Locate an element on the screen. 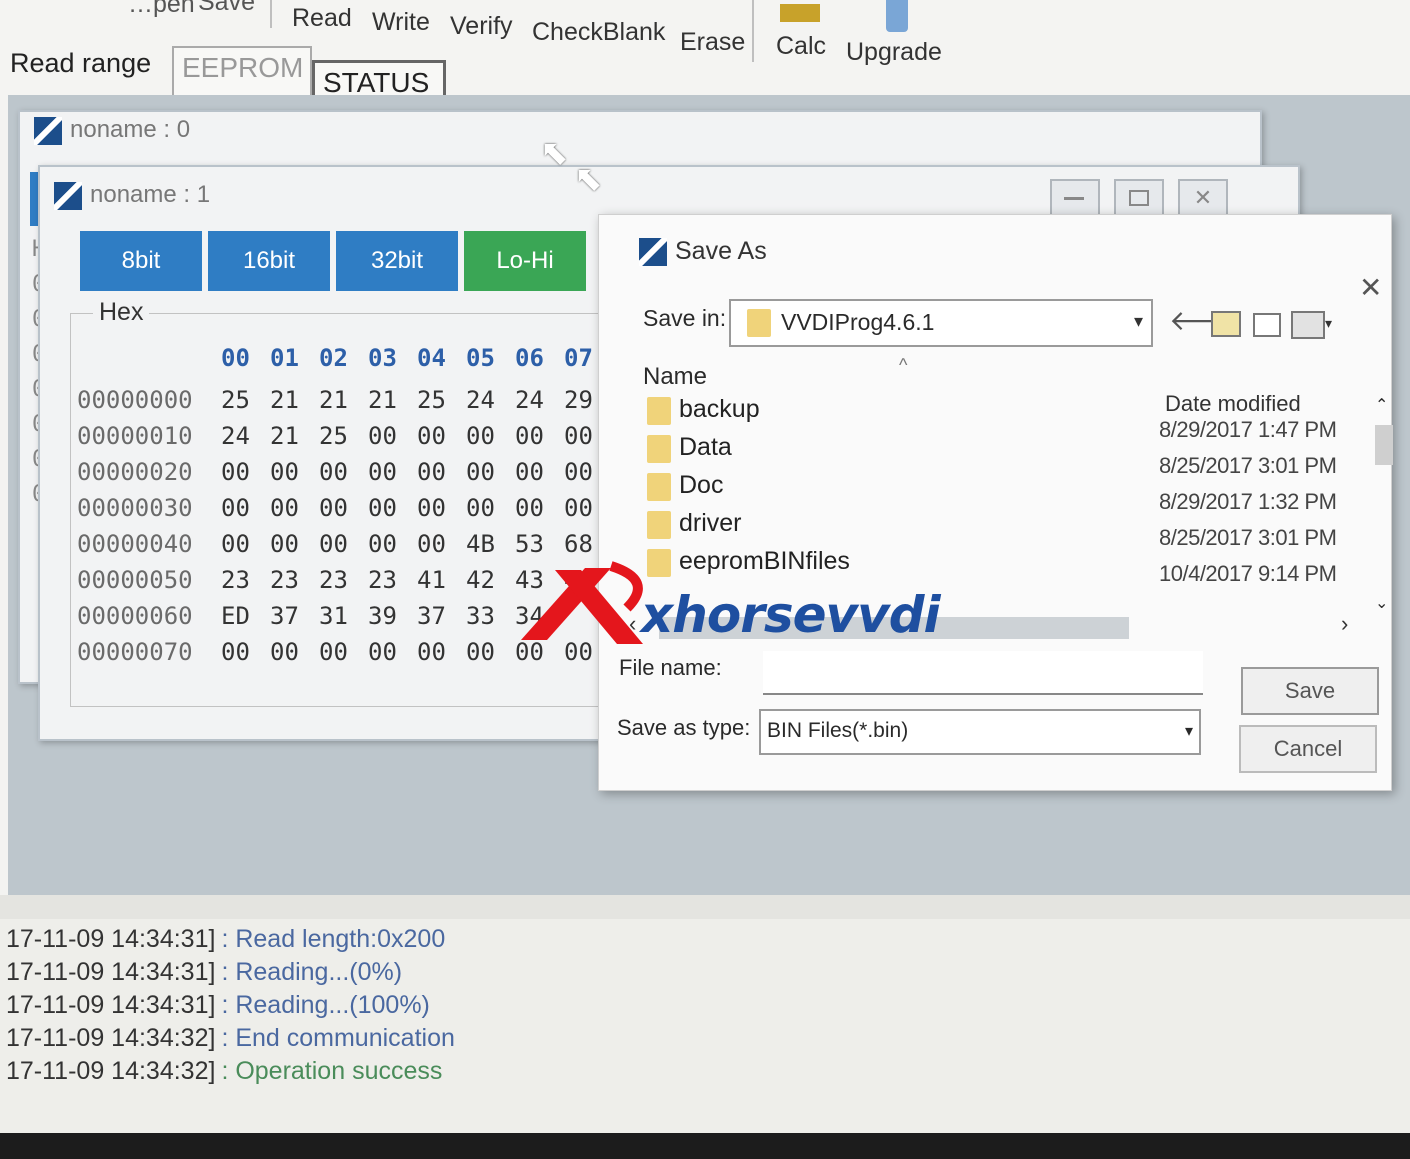  hex-byte: 68 is located at coordinates (578, 544).